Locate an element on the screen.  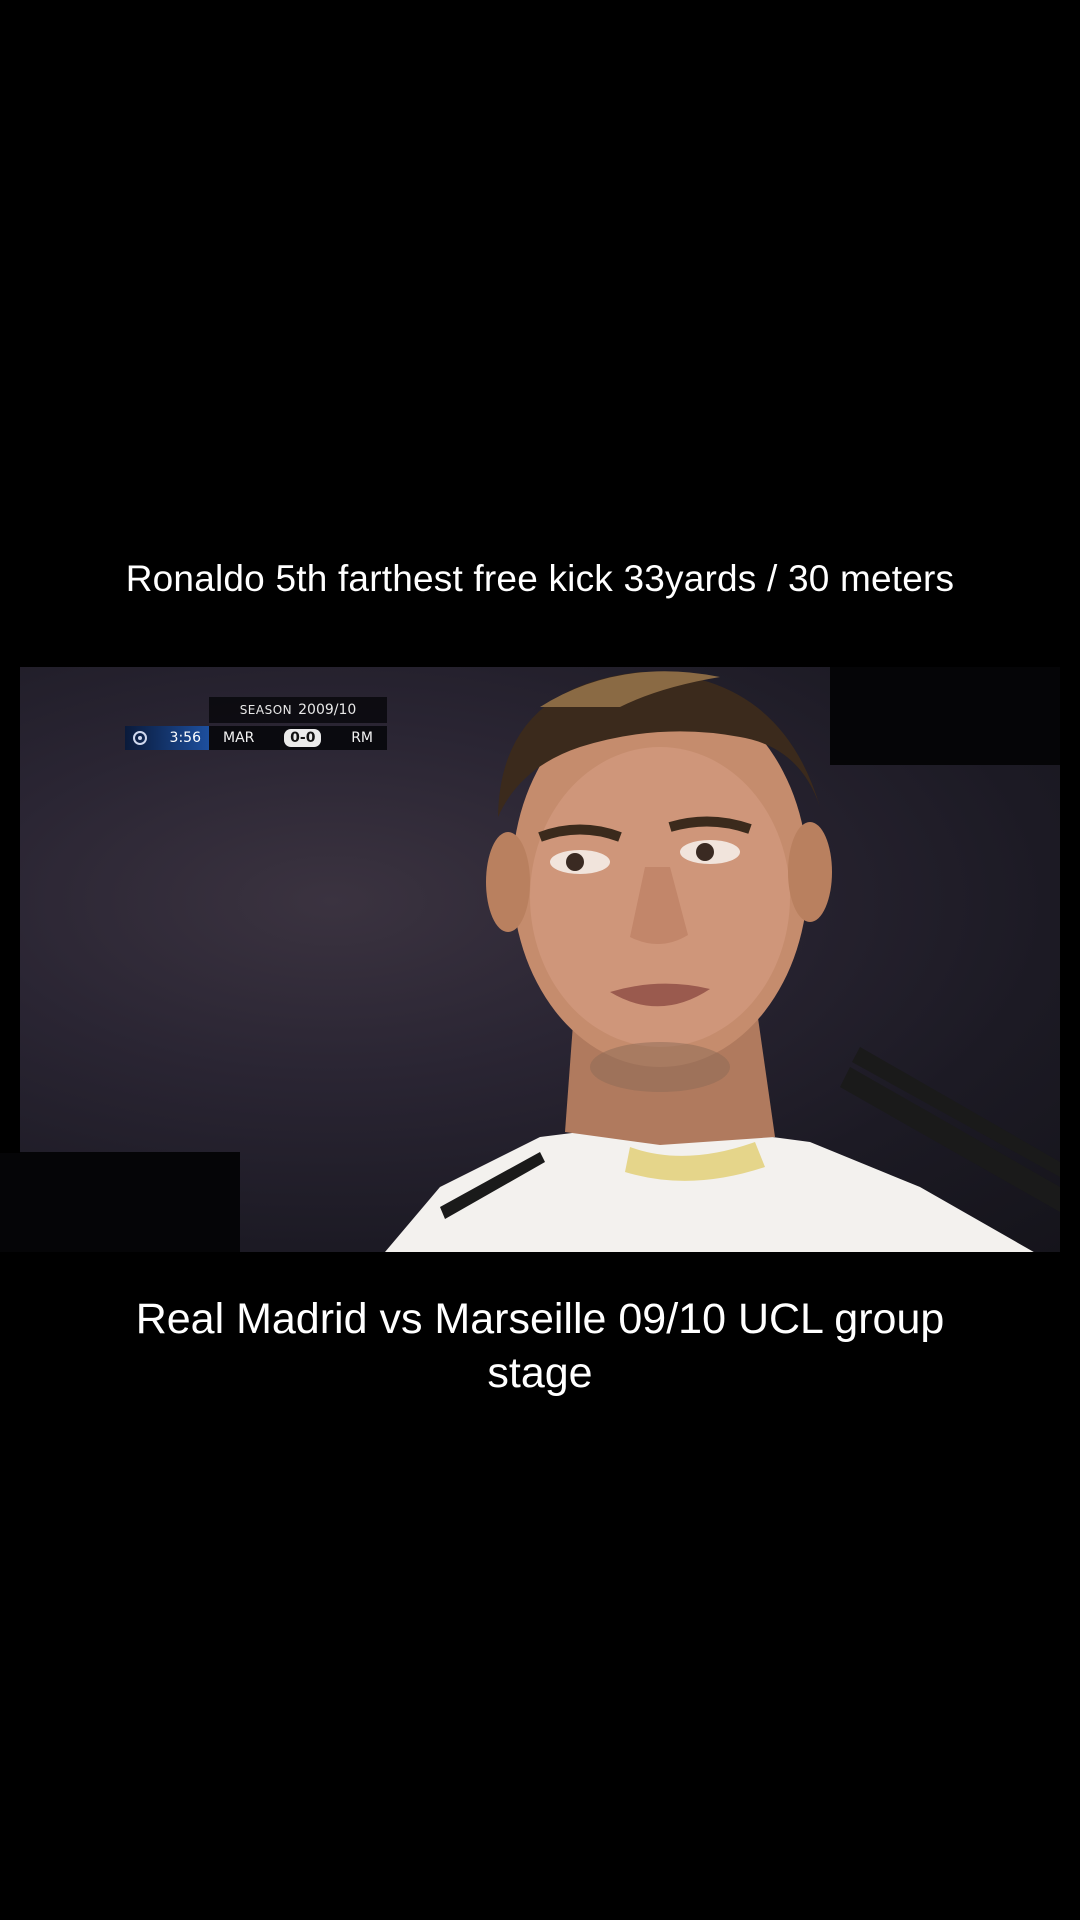
clock-time: 3:56 is located at coordinates (185, 738).